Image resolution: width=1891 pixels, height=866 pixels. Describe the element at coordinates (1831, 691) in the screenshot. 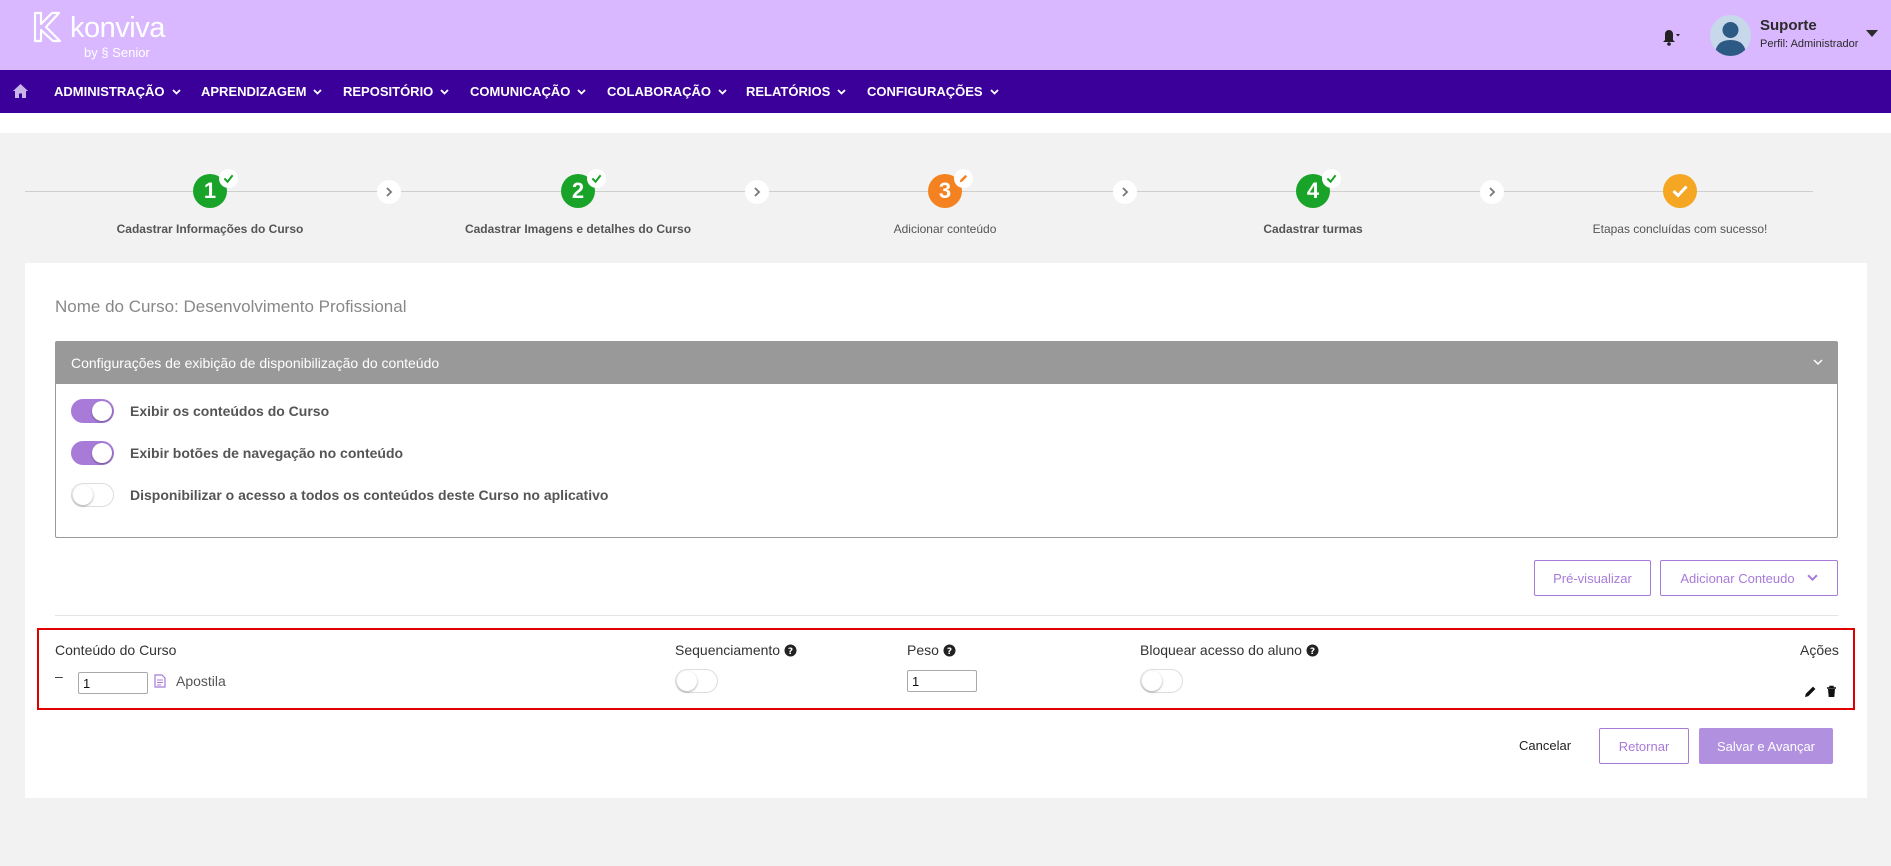

I see `trash-icon` at that location.